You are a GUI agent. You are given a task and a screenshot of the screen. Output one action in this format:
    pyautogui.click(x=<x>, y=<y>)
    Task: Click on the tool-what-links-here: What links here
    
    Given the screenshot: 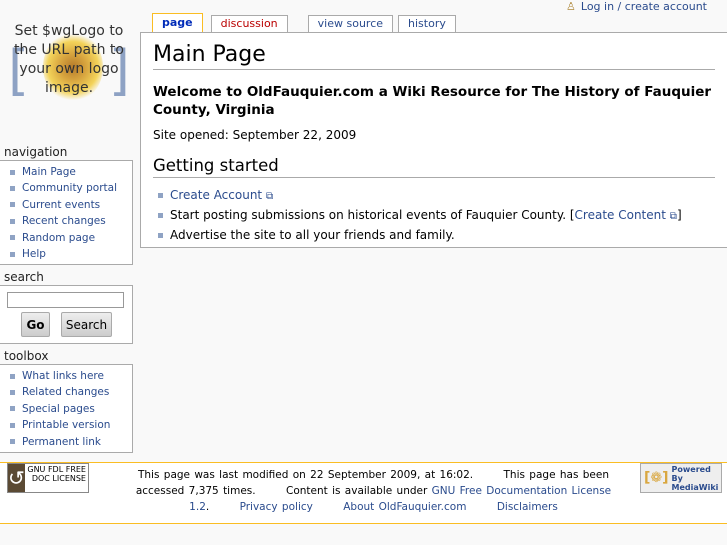 What is the action you would take?
    pyautogui.click(x=63, y=376)
    